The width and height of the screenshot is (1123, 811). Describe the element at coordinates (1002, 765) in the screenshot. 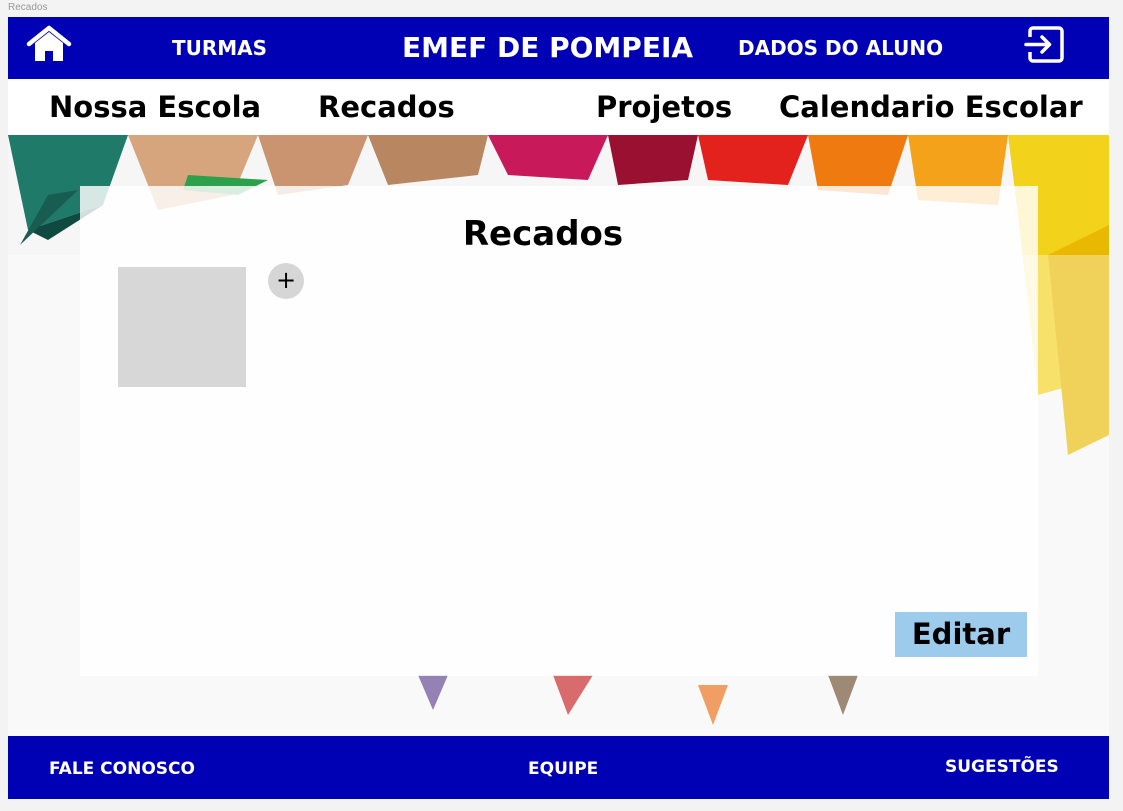

I see `suggestions-link: SUGESTÕES` at that location.